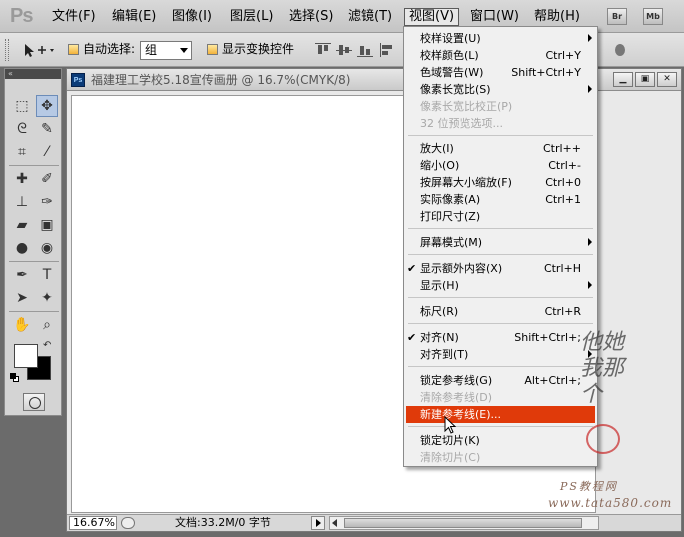  I want to click on menu-item-show-extras: ✔ 显示额外内容(X) Ctrl+H, so click(500, 268).